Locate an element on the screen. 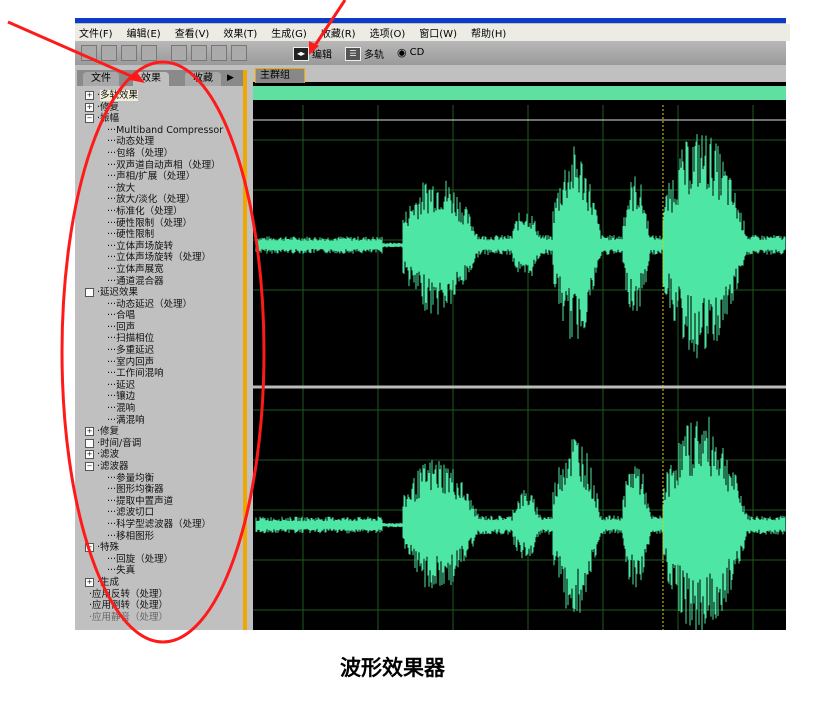  tree-item: ···满混响 is located at coordinates (154, 421).